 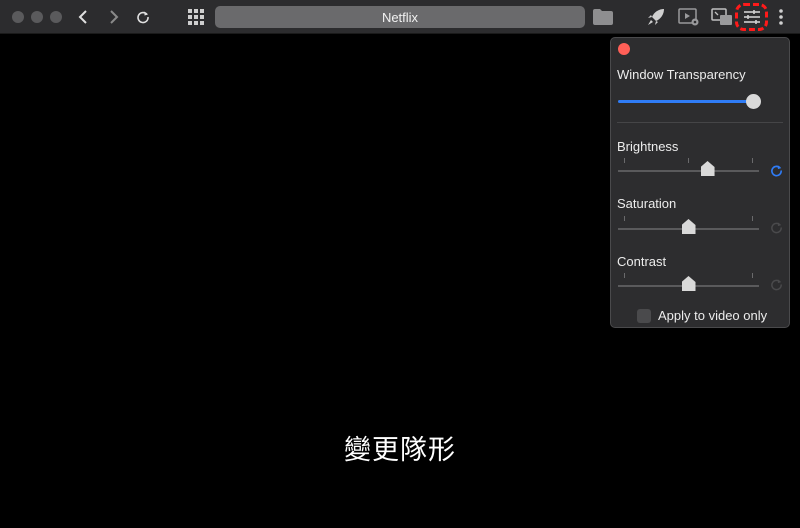 I want to click on window-minimize-button, so click(x=37, y=17).